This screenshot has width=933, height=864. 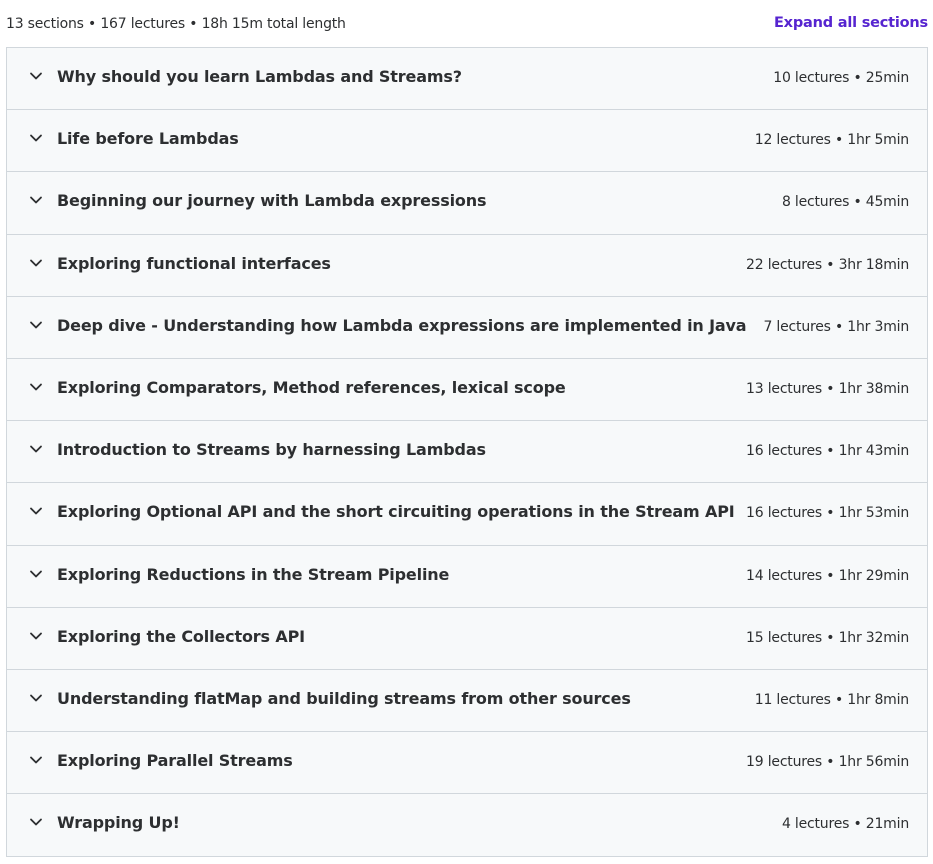 What do you see at coordinates (845, 824) in the screenshot?
I see `section-lecture-count: 4 lectures • 21min` at bounding box center [845, 824].